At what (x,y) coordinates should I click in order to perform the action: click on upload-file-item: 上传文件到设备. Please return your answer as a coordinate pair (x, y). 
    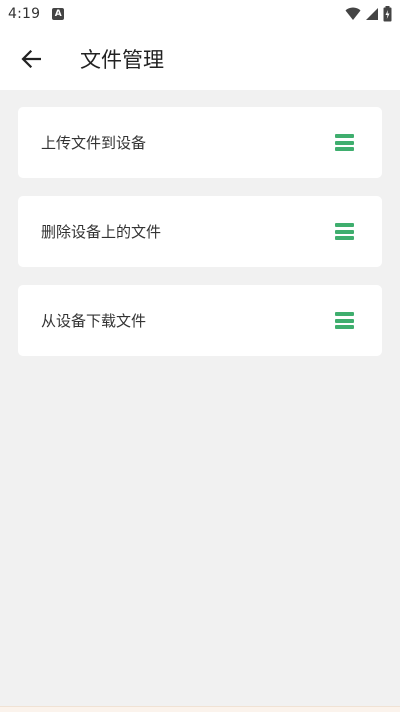
    Looking at the image, I should click on (200, 142).